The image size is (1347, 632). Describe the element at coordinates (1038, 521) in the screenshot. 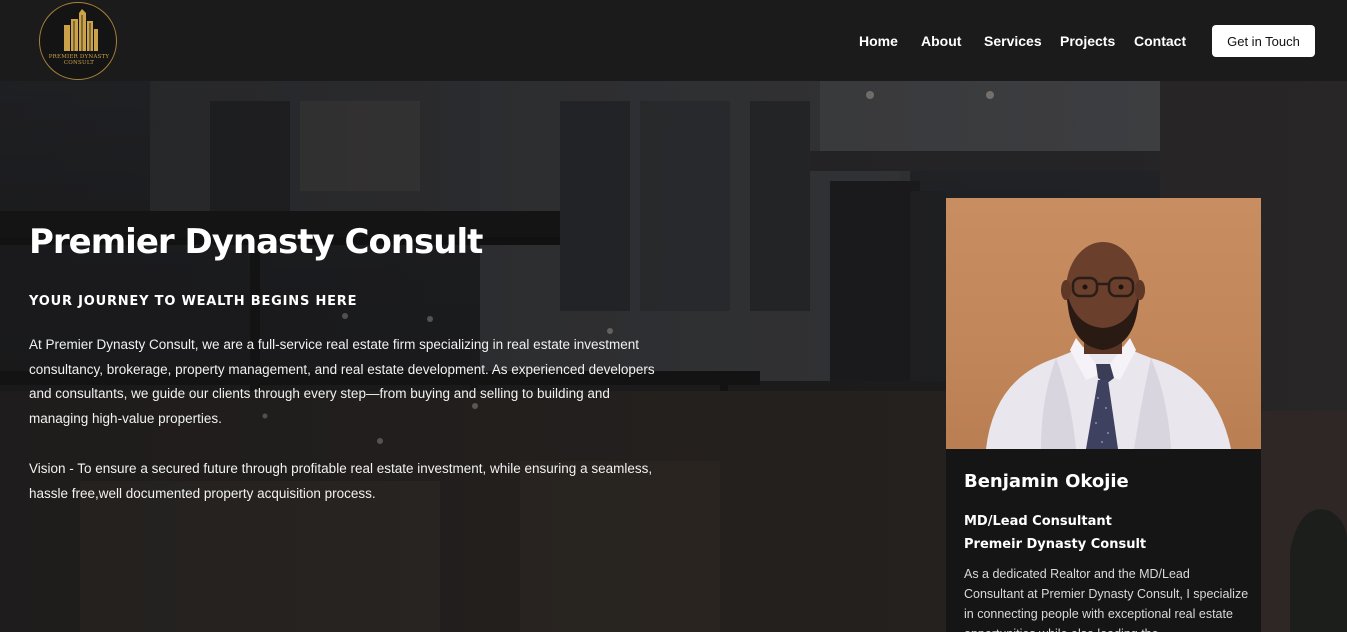

I see `profile-role: MD/Lead Consultant` at that location.